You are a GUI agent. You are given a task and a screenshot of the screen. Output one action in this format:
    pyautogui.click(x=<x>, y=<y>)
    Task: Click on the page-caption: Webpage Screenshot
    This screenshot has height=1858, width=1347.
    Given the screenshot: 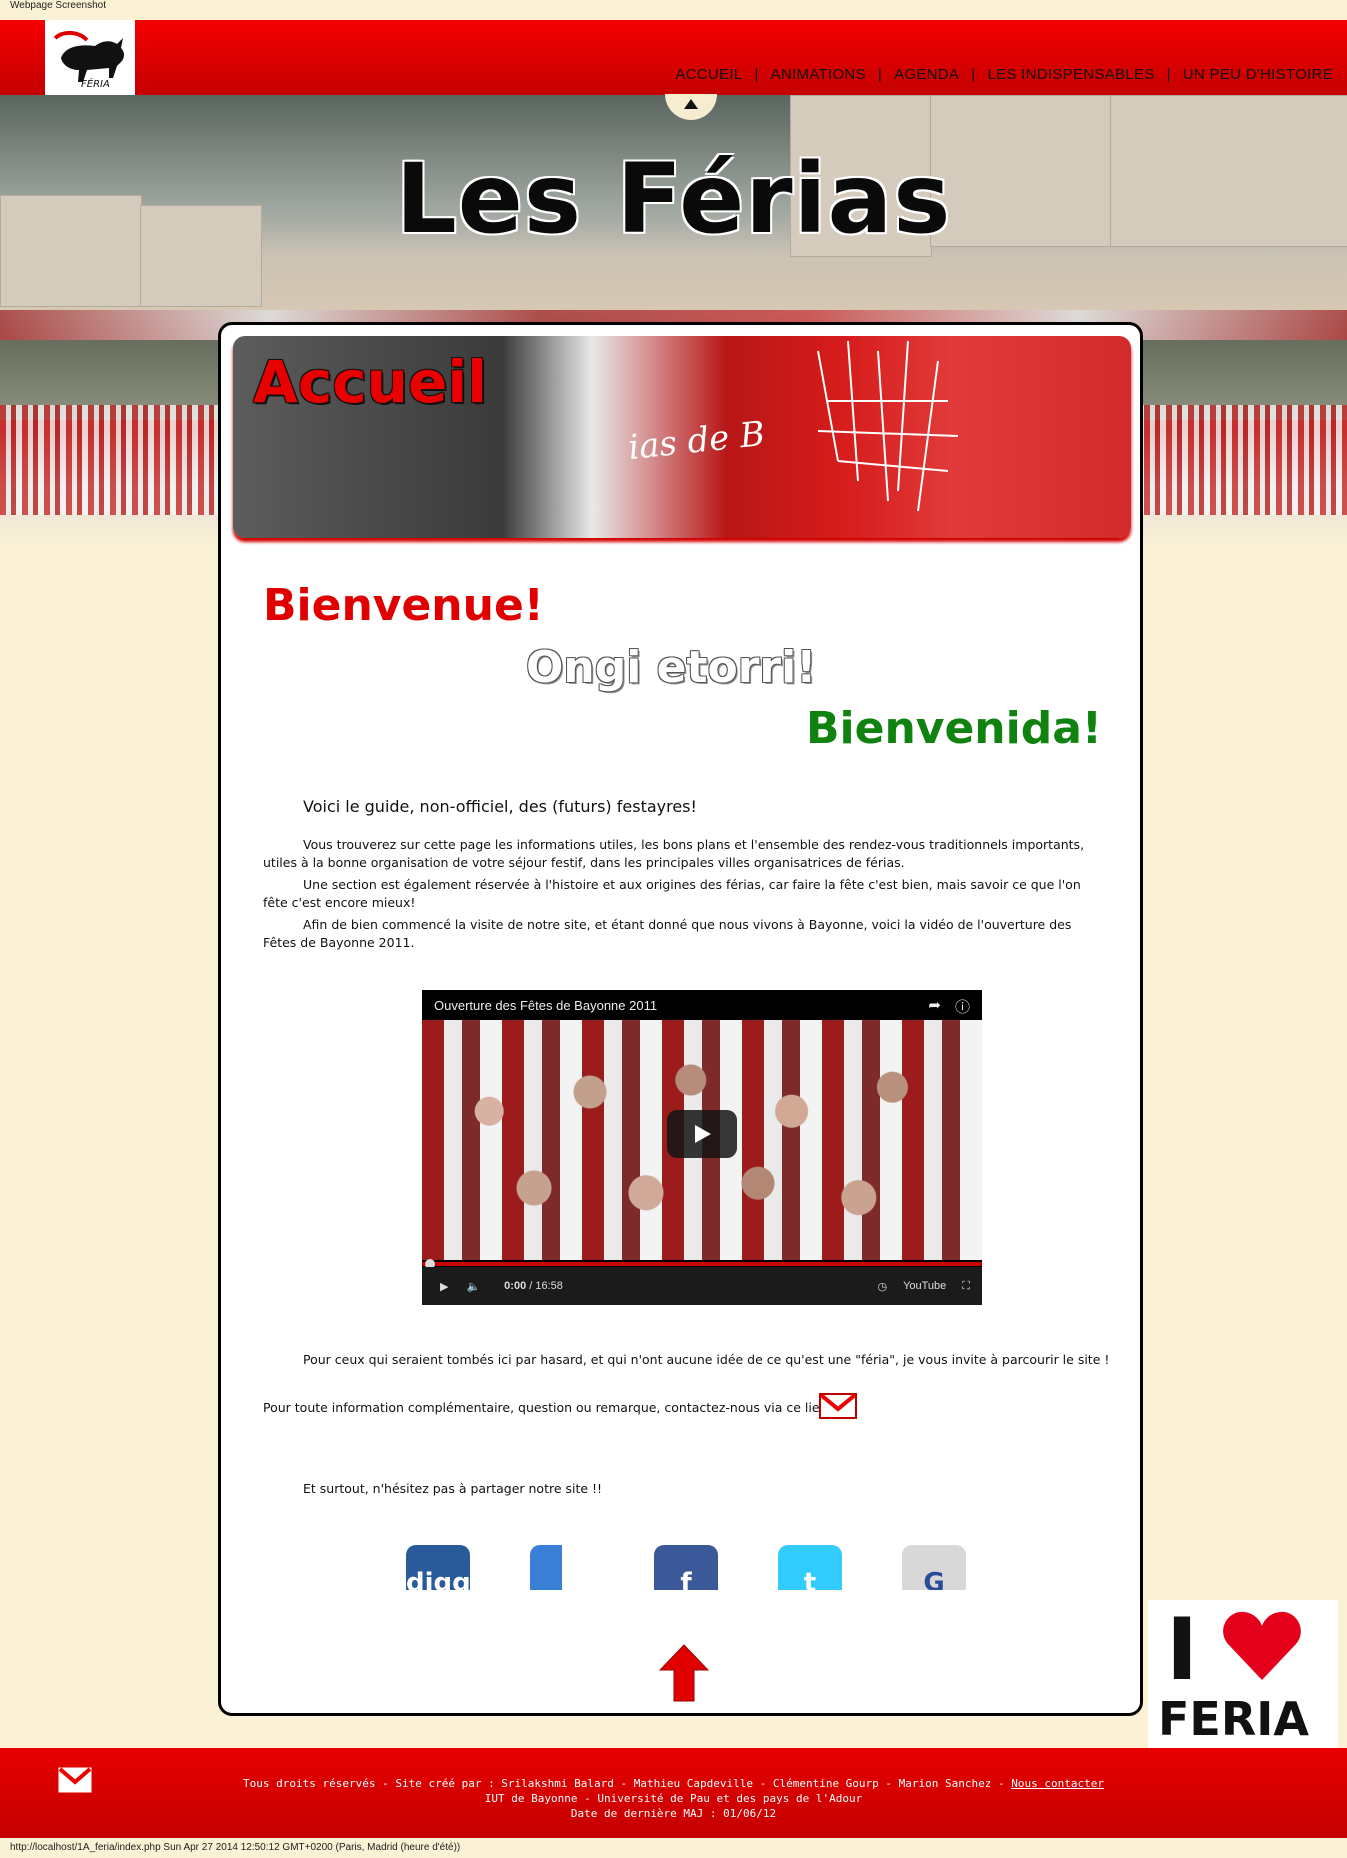 What is the action you would take?
    pyautogui.click(x=58, y=5)
    